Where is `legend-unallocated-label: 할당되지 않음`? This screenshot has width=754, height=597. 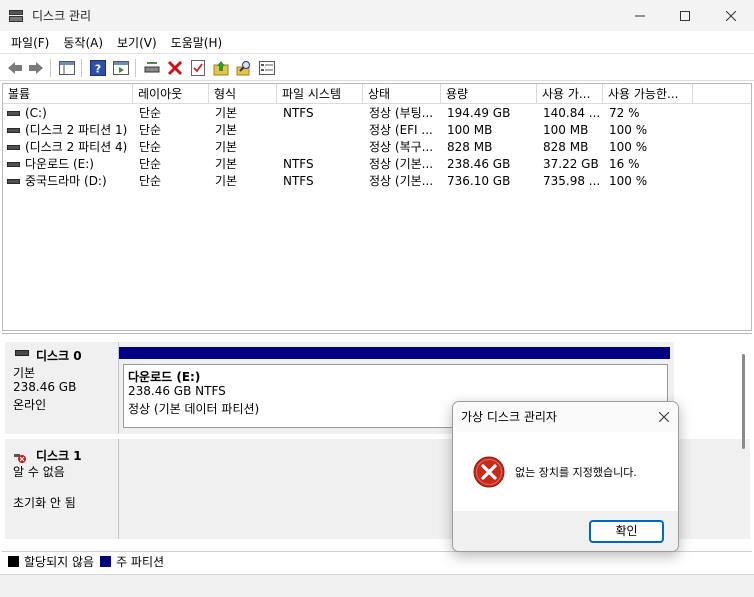 legend-unallocated-label: 할당되지 않음 is located at coordinates (59, 562).